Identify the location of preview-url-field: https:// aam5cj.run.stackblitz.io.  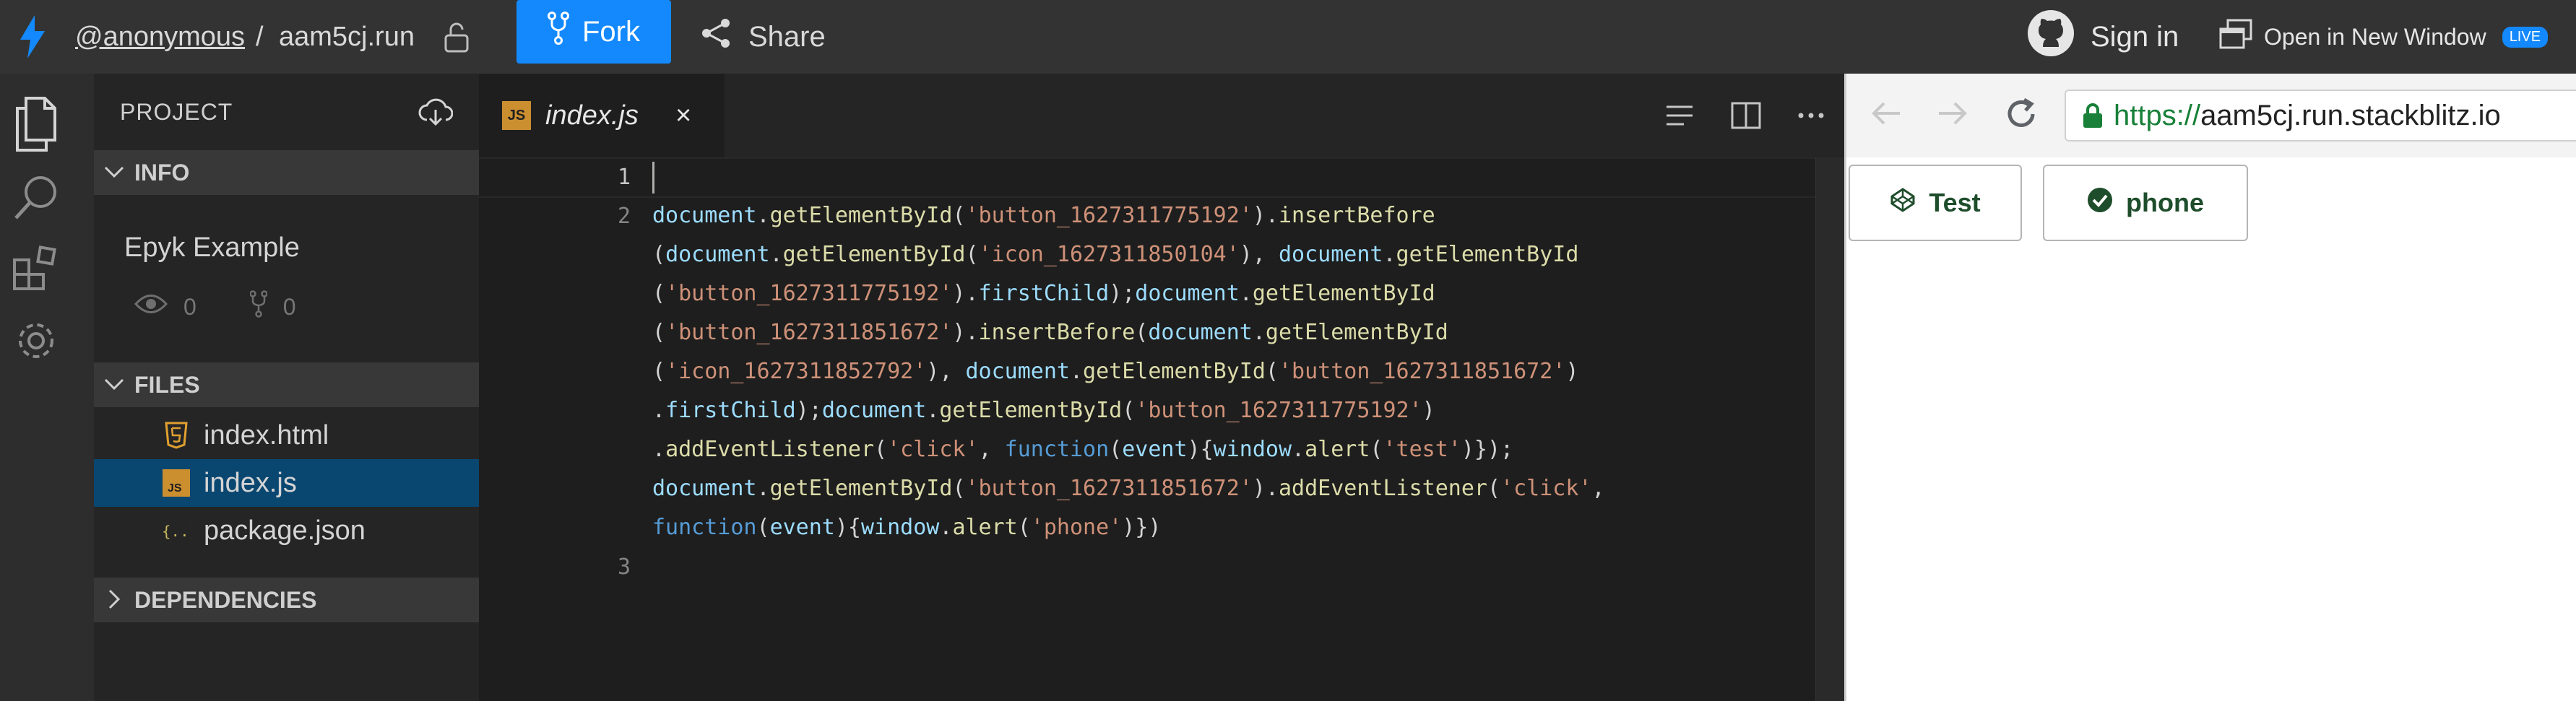
(2320, 115).